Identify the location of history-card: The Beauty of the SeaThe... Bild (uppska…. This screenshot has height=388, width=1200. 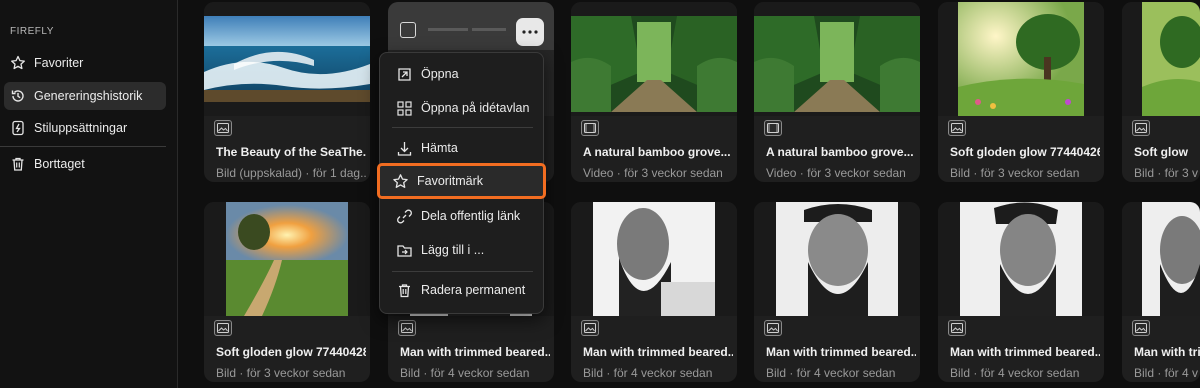
(287, 92).